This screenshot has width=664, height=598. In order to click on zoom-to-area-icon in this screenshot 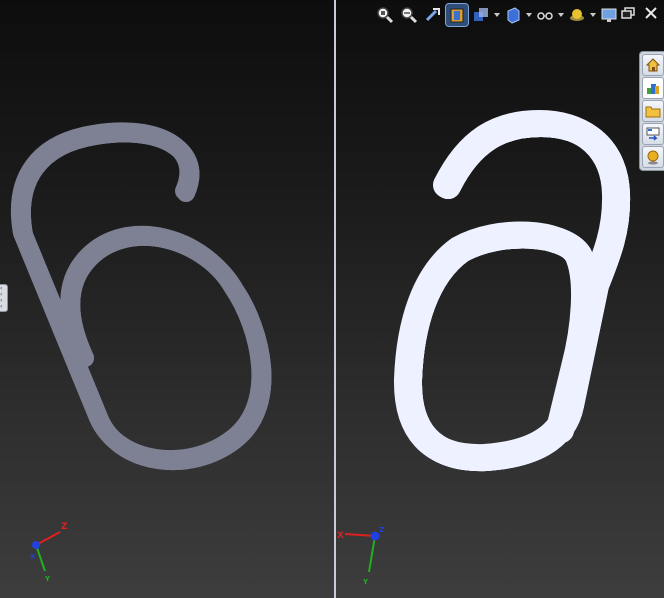, I will do `click(409, 15)`.